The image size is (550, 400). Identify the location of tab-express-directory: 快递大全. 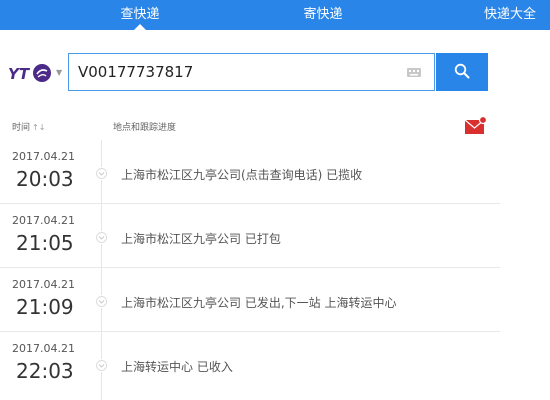
(510, 15).